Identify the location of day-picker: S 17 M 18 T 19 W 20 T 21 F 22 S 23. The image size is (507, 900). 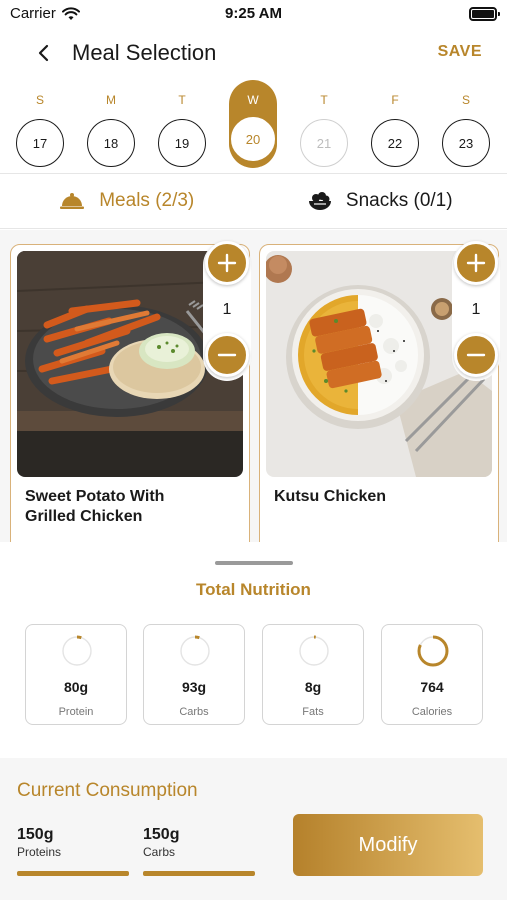
(253, 125).